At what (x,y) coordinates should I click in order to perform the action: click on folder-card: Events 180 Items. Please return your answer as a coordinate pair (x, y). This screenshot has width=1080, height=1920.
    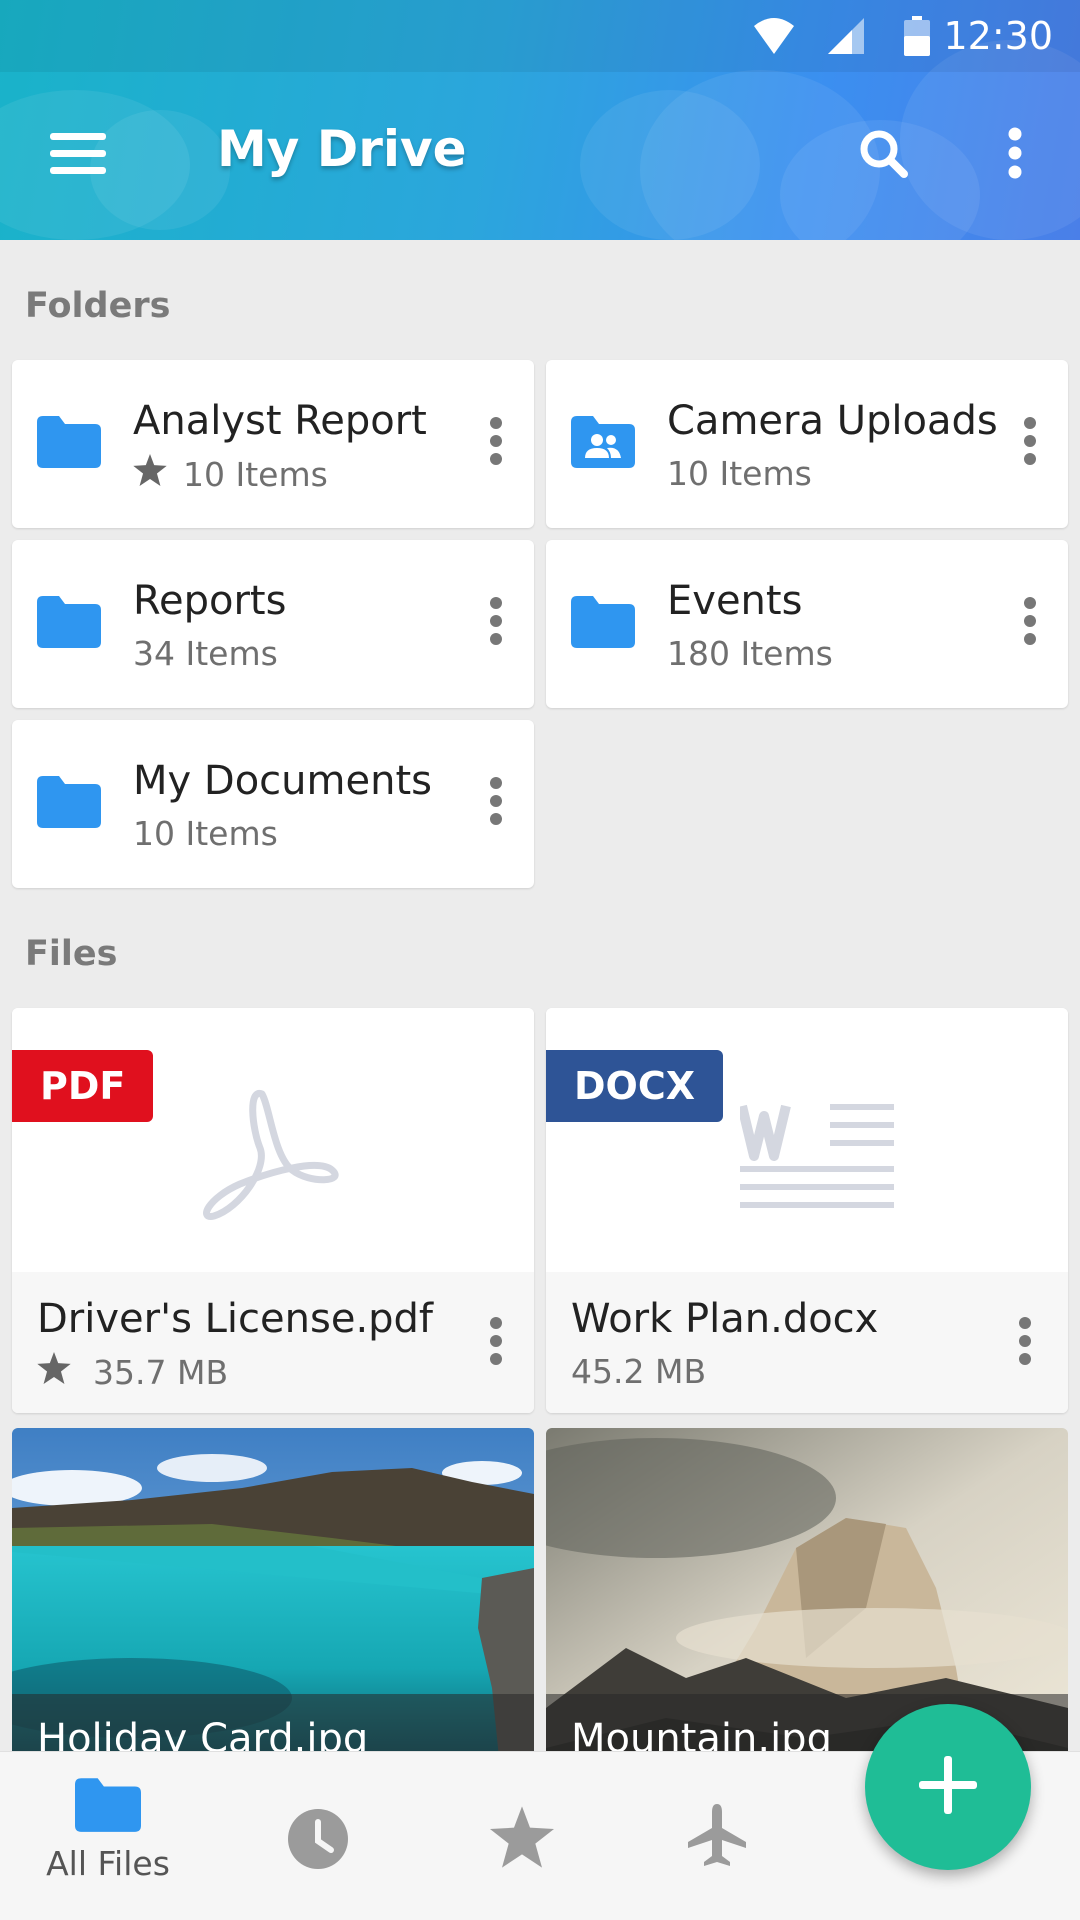
    Looking at the image, I should click on (807, 624).